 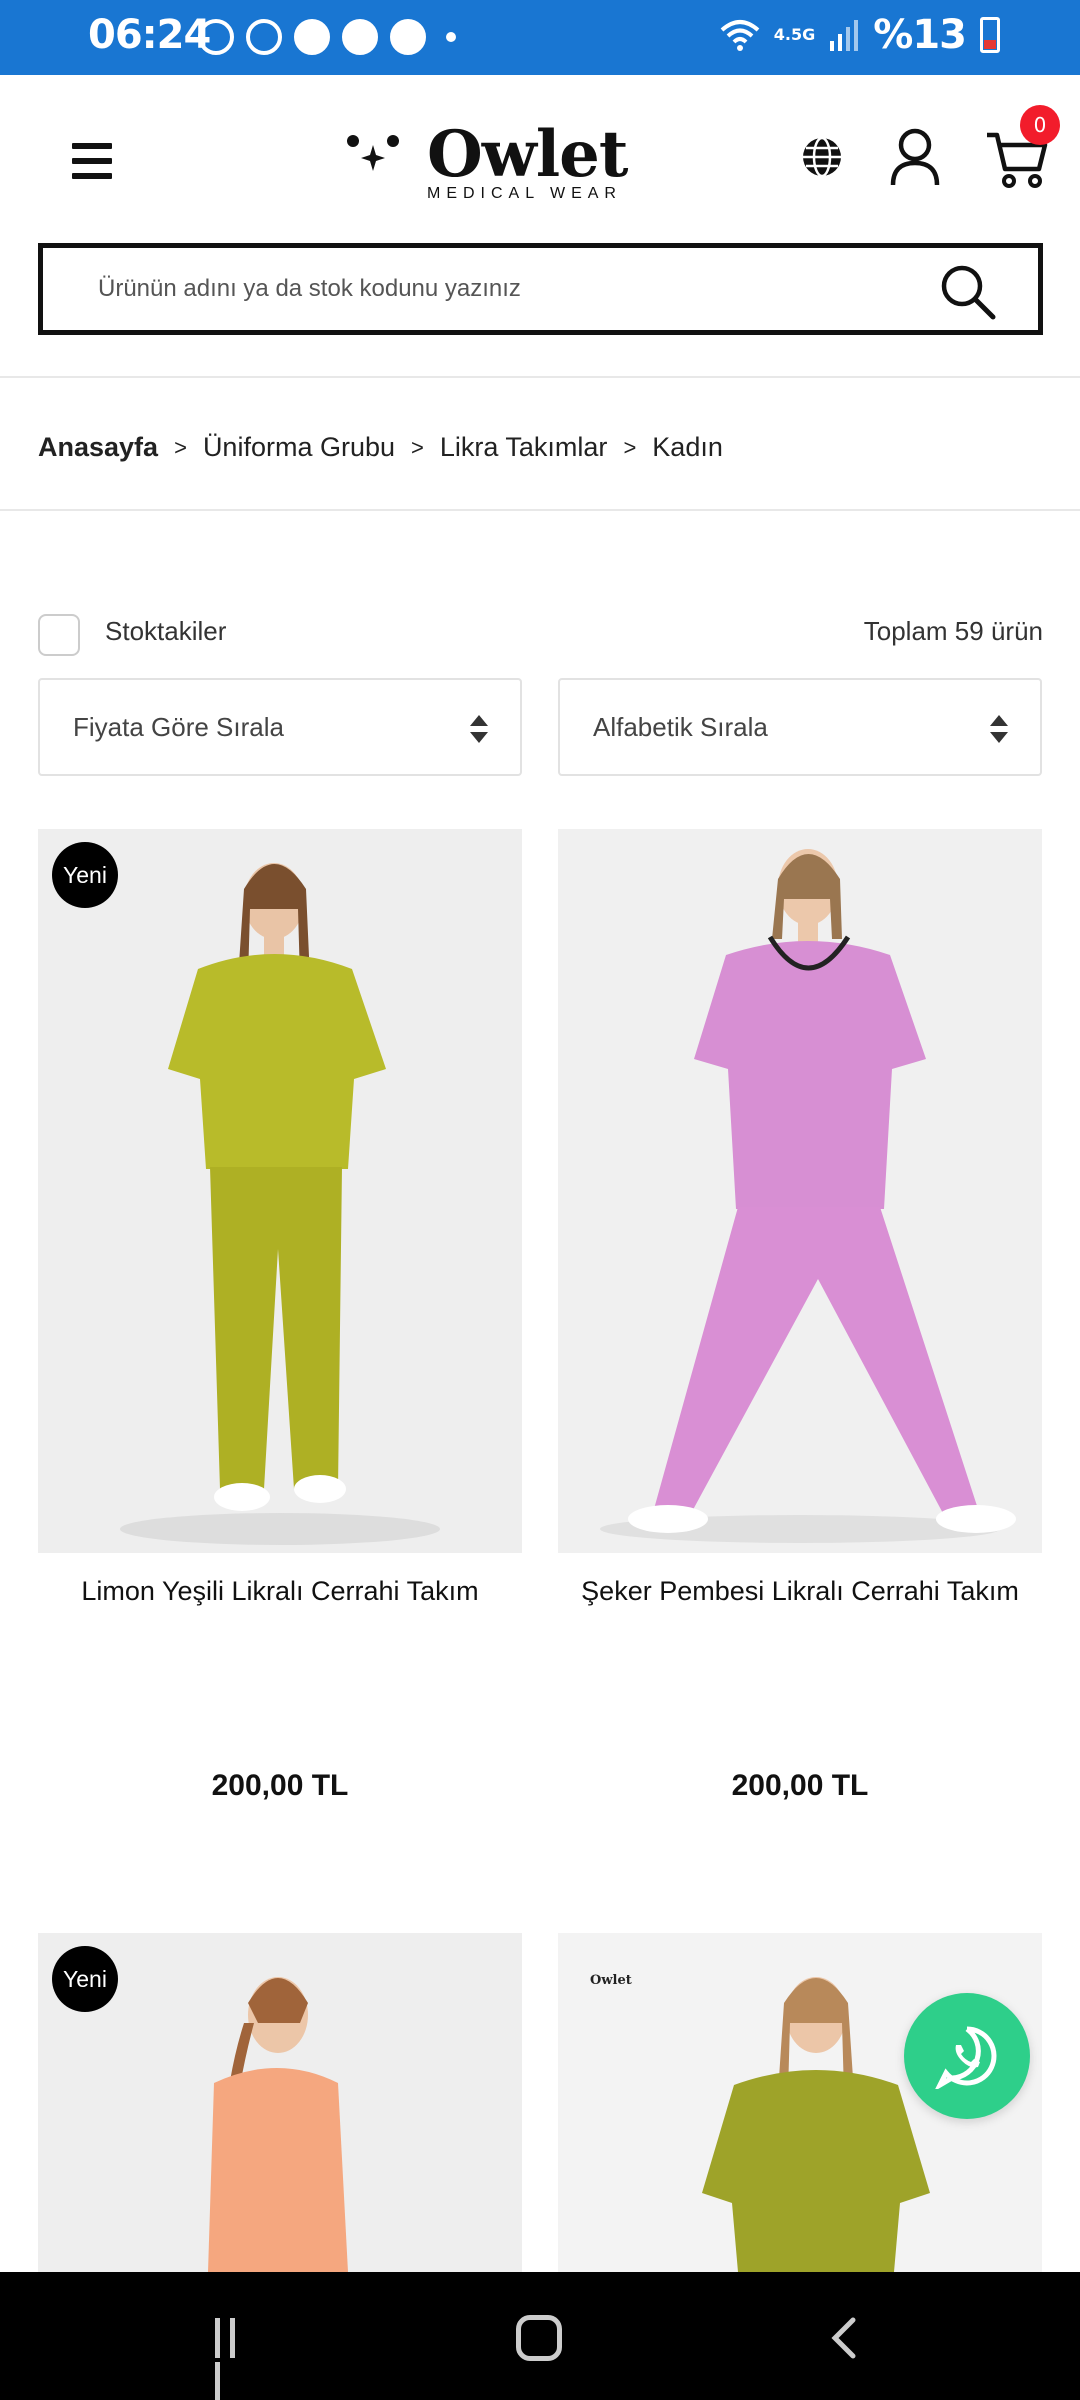 What do you see at coordinates (800, 1591) in the screenshot?
I see `product-name: Şeker Pembesi Likralı Cerrahi Takım` at bounding box center [800, 1591].